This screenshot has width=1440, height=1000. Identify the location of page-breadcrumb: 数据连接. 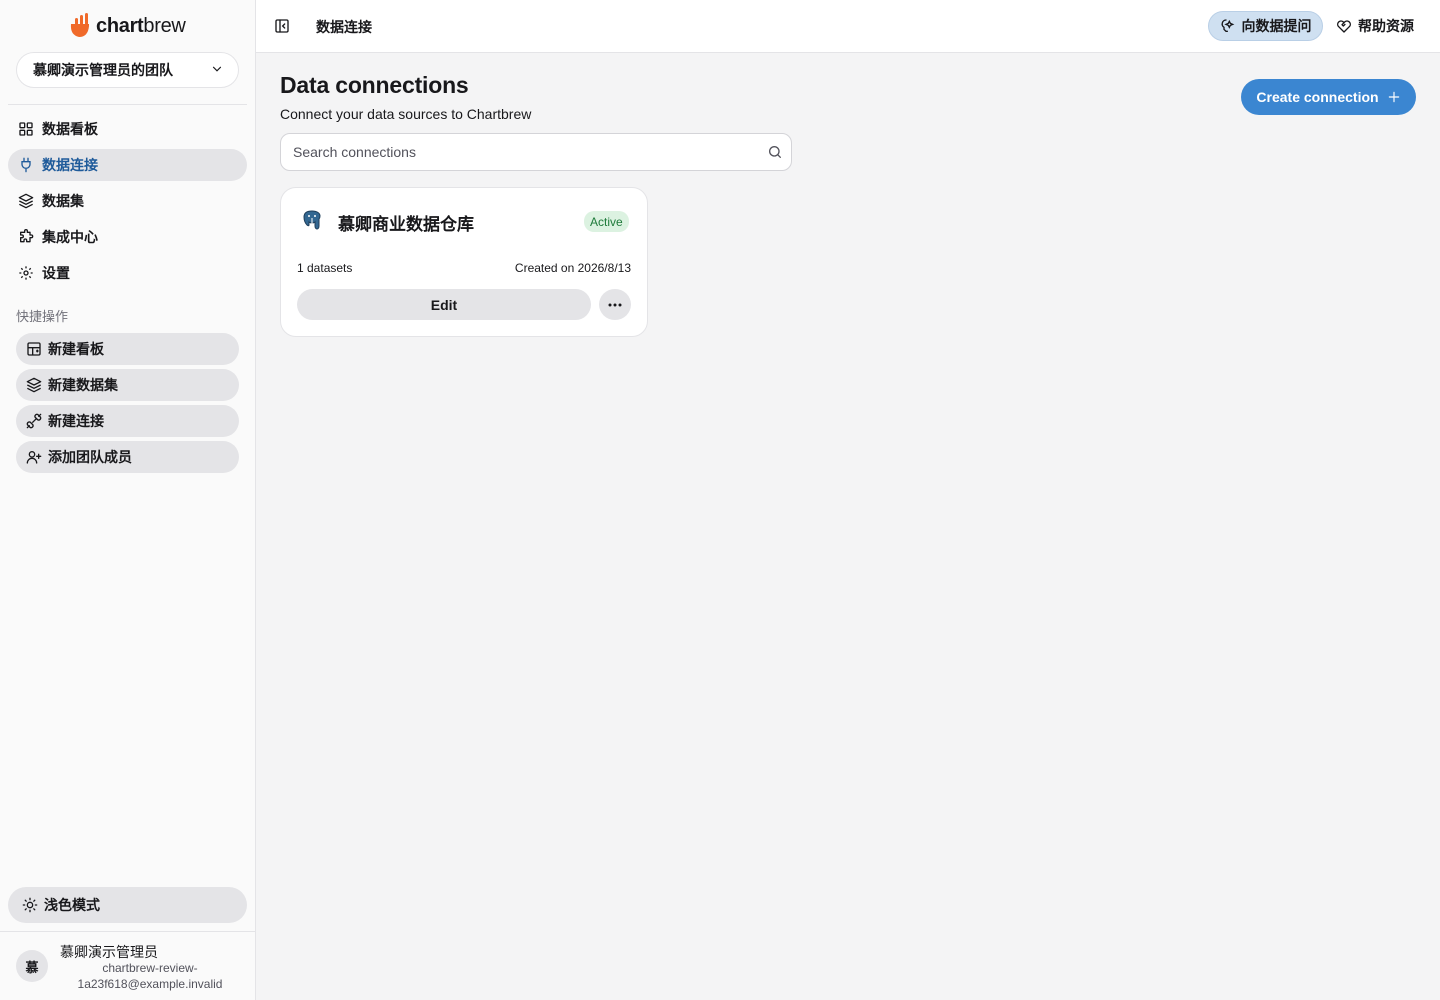
(344, 27).